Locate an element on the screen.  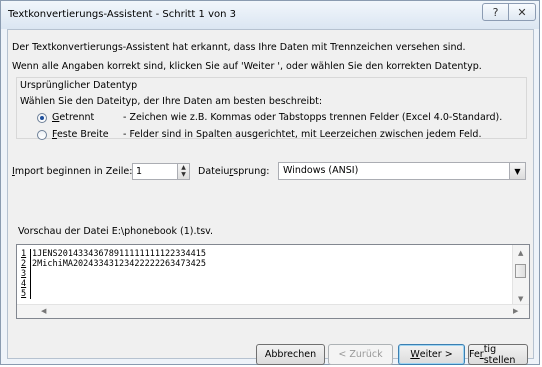
file-origin-label: Dateiursprung: is located at coordinates (234, 171).